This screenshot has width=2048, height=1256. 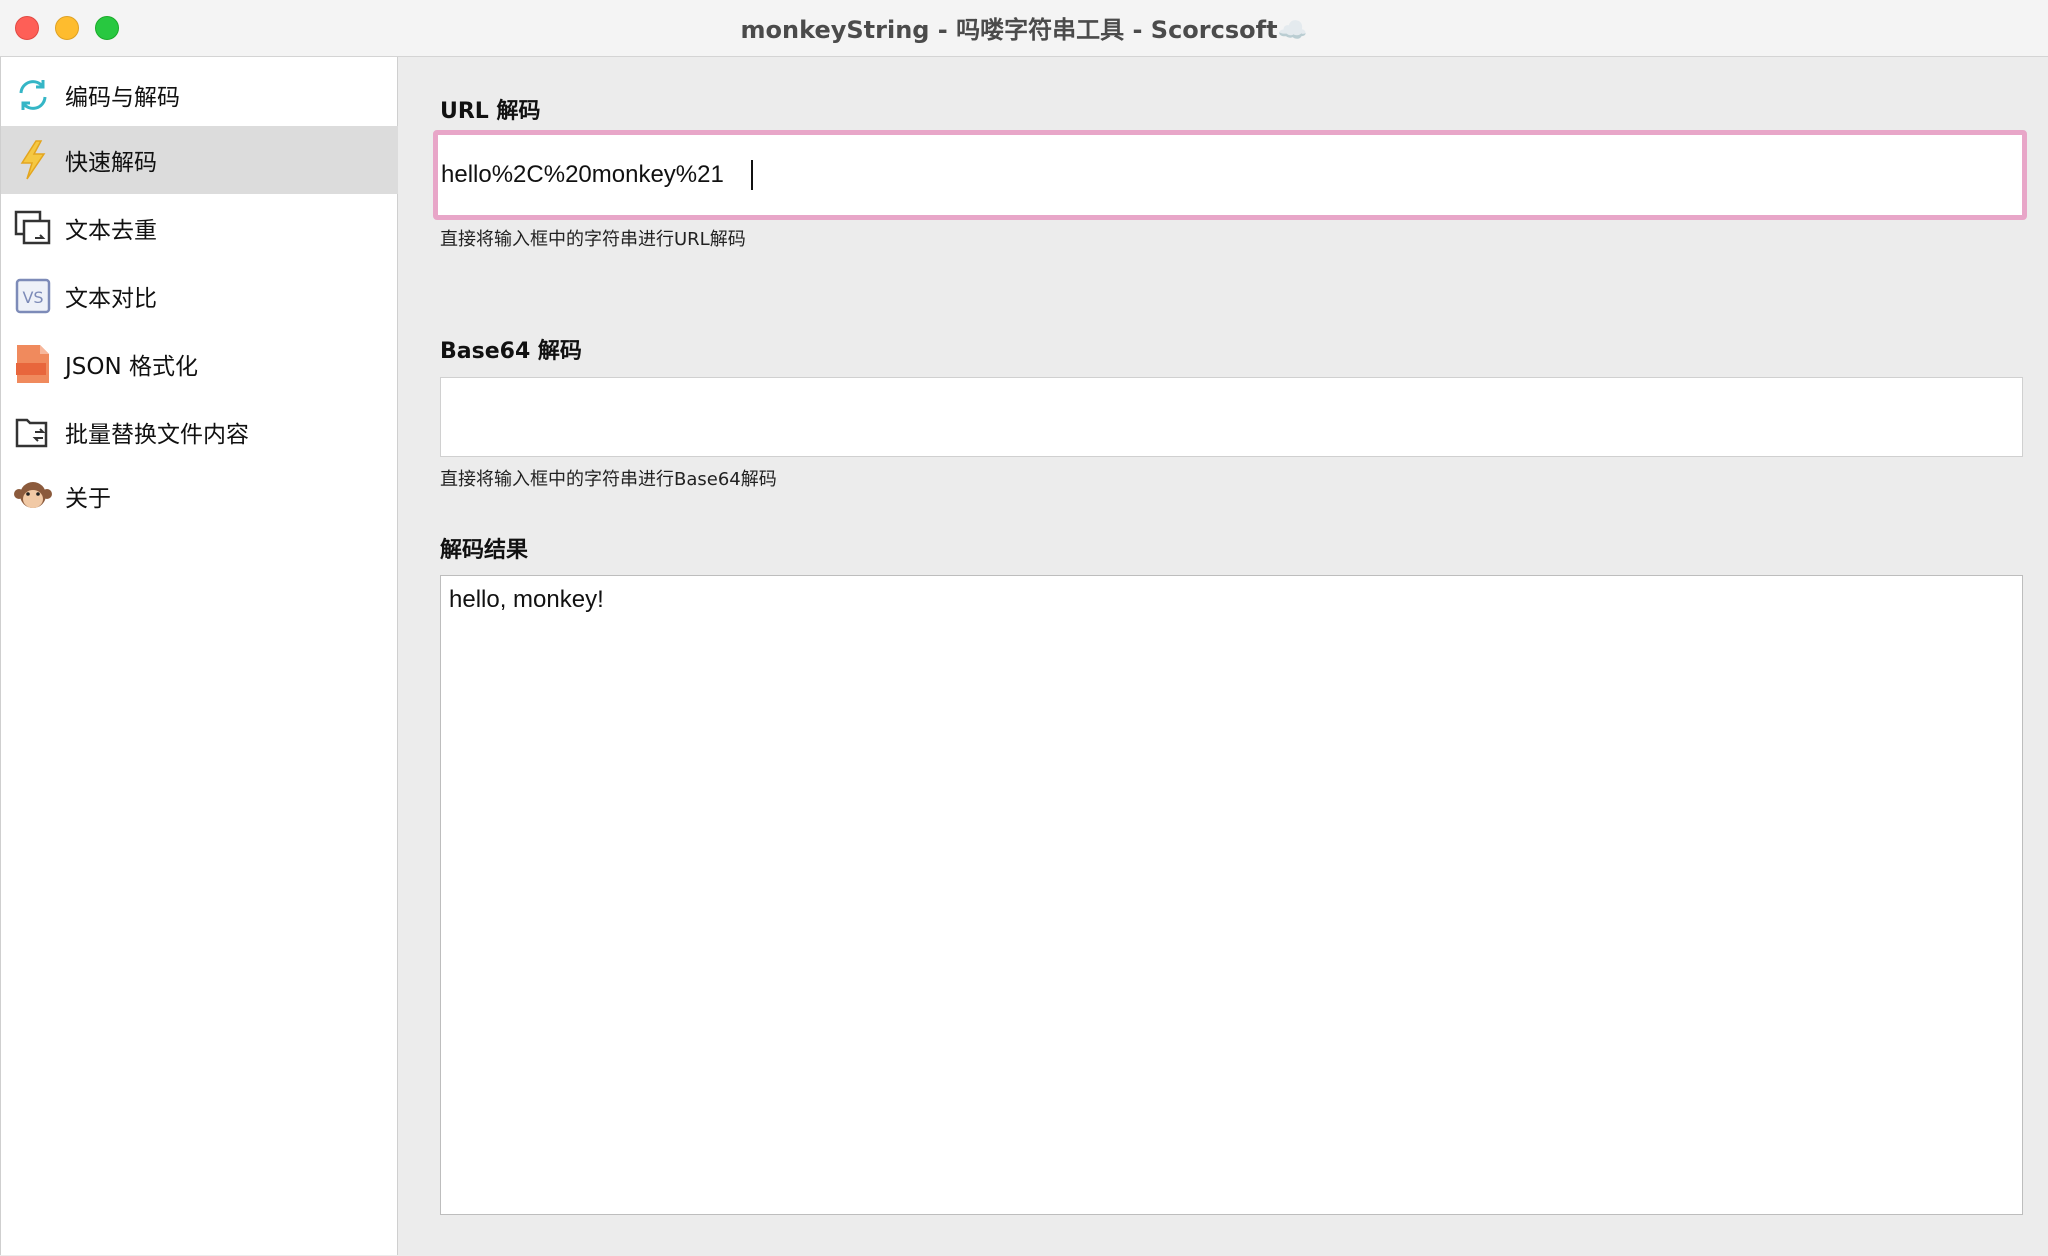 What do you see at coordinates (33, 160) in the screenshot?
I see `lightning-icon` at bounding box center [33, 160].